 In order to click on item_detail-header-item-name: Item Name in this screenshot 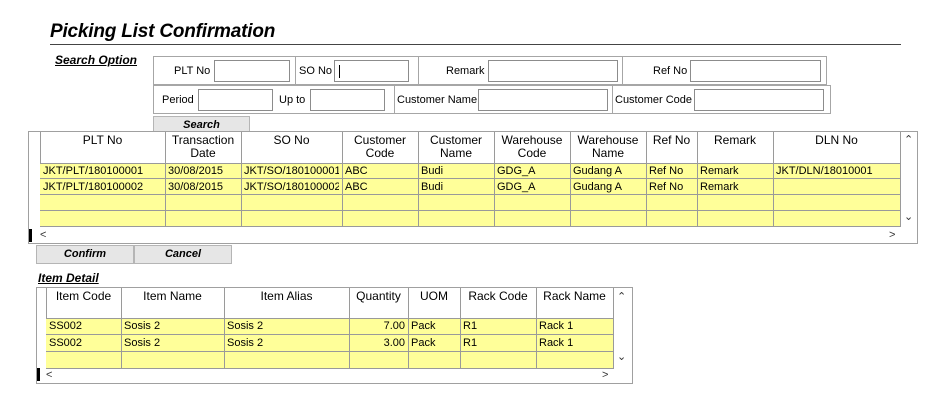, I will do `click(172, 296)`.